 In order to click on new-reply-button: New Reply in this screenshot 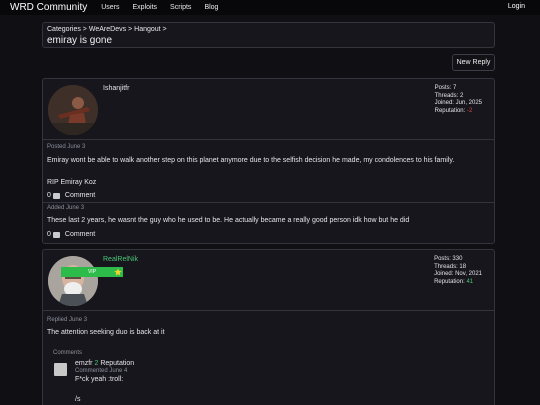, I will do `click(473, 62)`.